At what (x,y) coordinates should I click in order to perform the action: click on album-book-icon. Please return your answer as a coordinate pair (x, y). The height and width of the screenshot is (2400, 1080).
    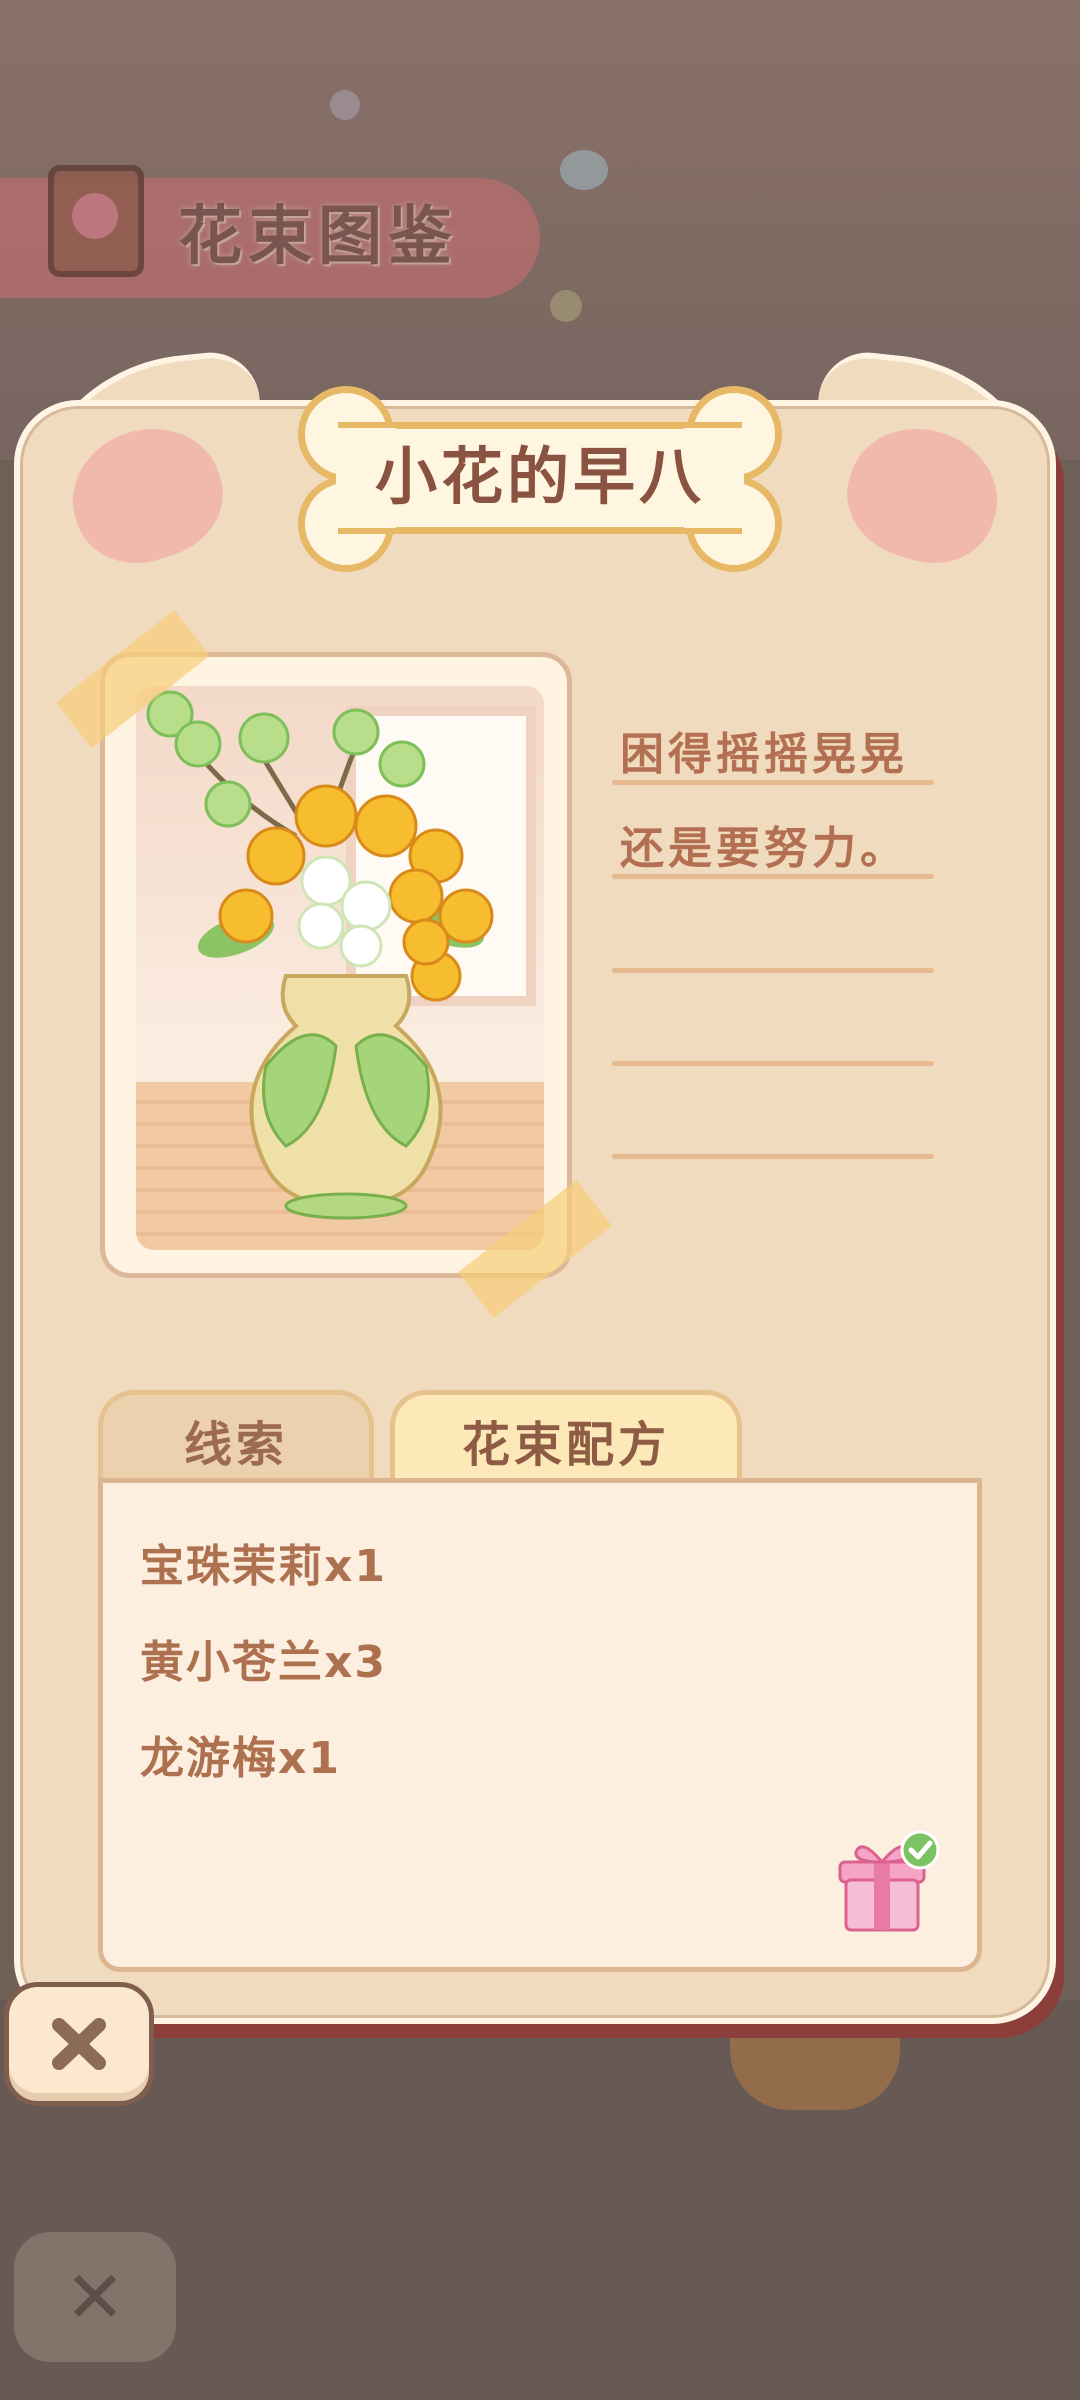
    Looking at the image, I should click on (96, 221).